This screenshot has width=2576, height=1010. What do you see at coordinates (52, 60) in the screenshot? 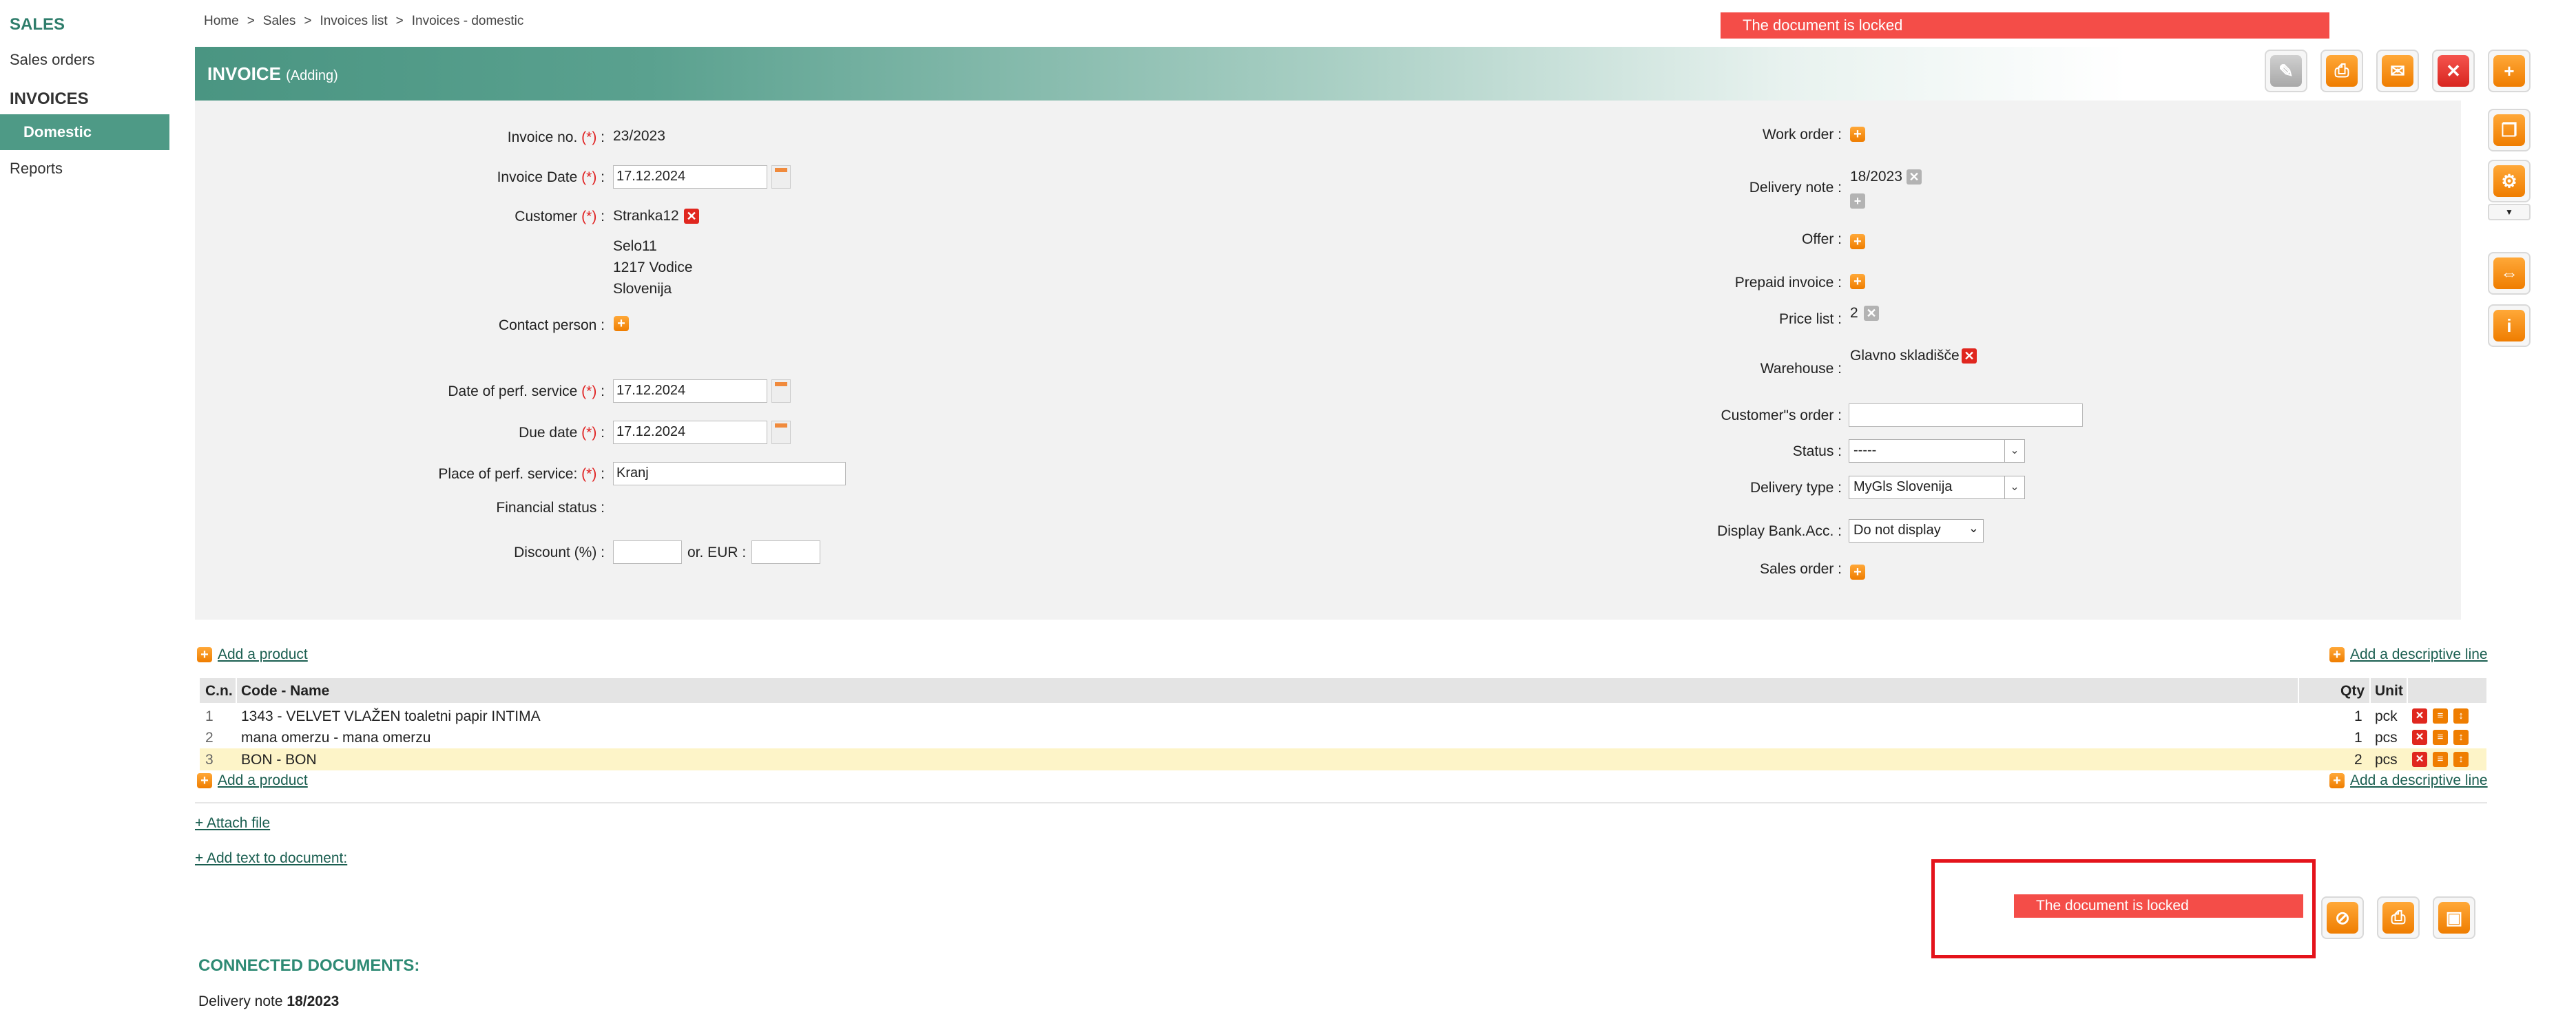
I see `sidebar-item-sales-orders: Sales orders` at bounding box center [52, 60].